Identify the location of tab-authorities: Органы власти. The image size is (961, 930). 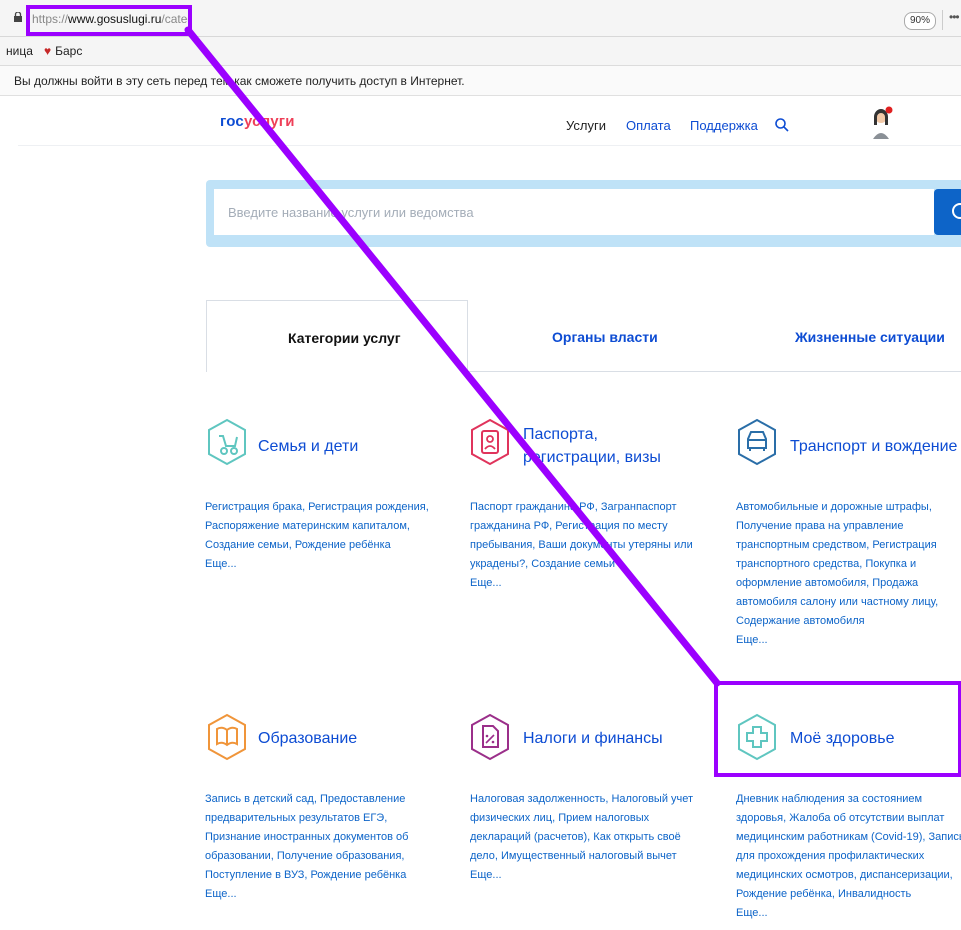
(605, 337).